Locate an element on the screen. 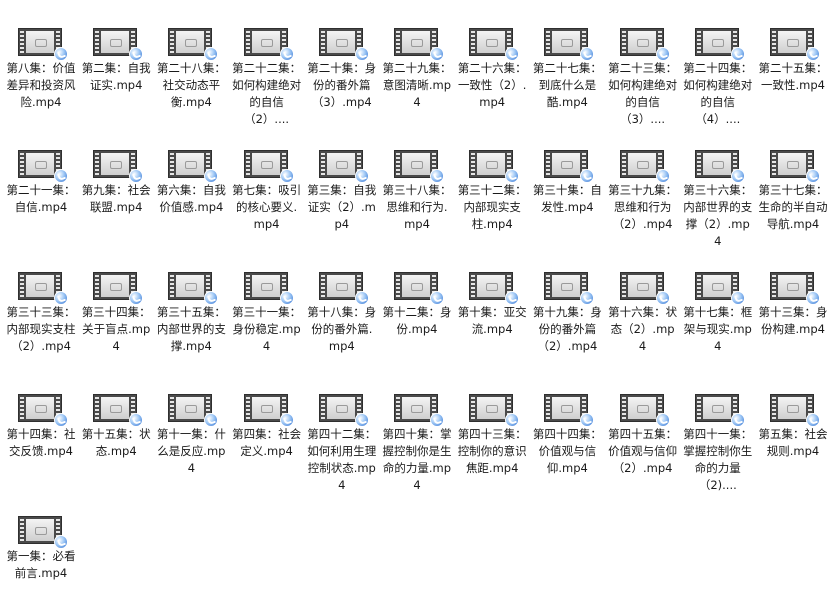 Image resolution: width=831 pixels, height=608 pixels. file-item: 第二十一集：自信.mp4 is located at coordinates (41, 183).